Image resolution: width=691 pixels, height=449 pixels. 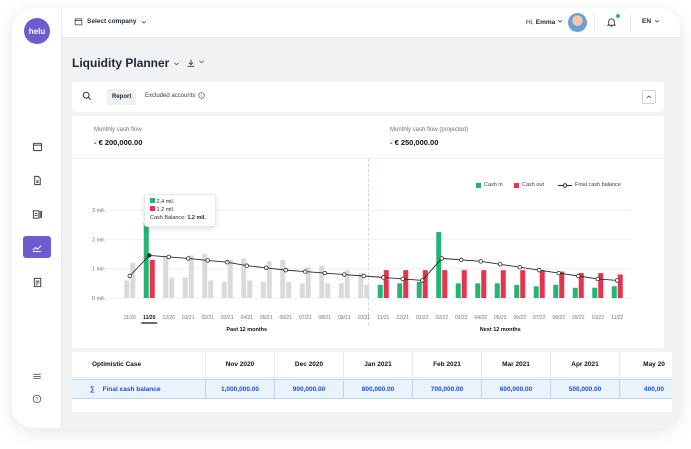 I want to click on x-tick-label: 08/22, so click(x=558, y=318).